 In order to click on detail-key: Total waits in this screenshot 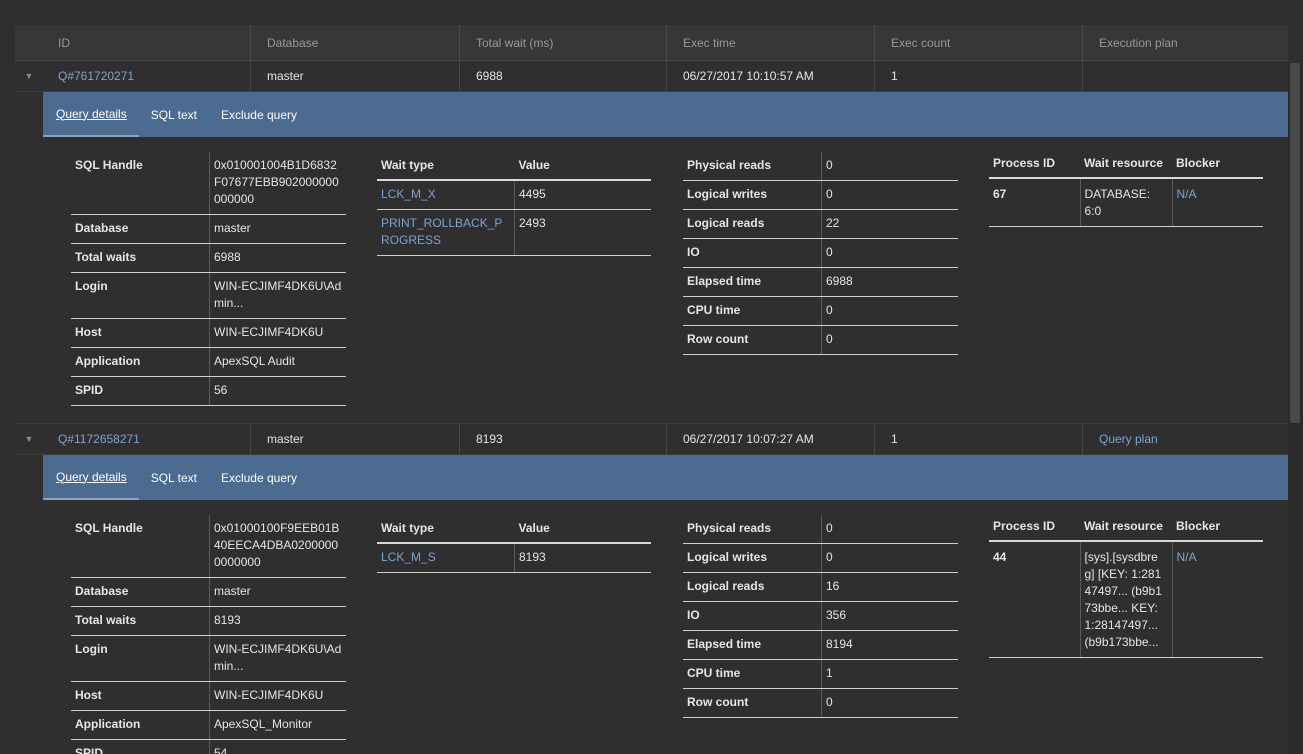, I will do `click(140, 258)`.